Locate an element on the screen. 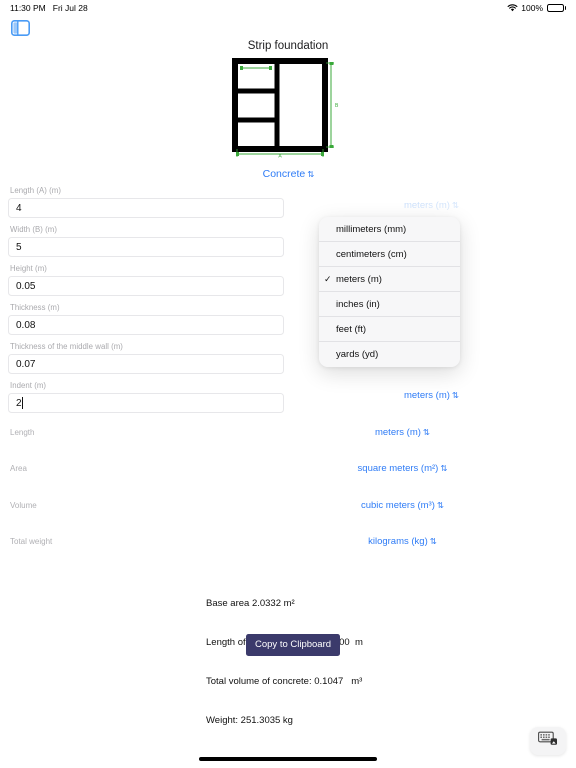  unit-selector-total-weight: kilograms (kg) ⇅ is located at coordinates (402, 541).